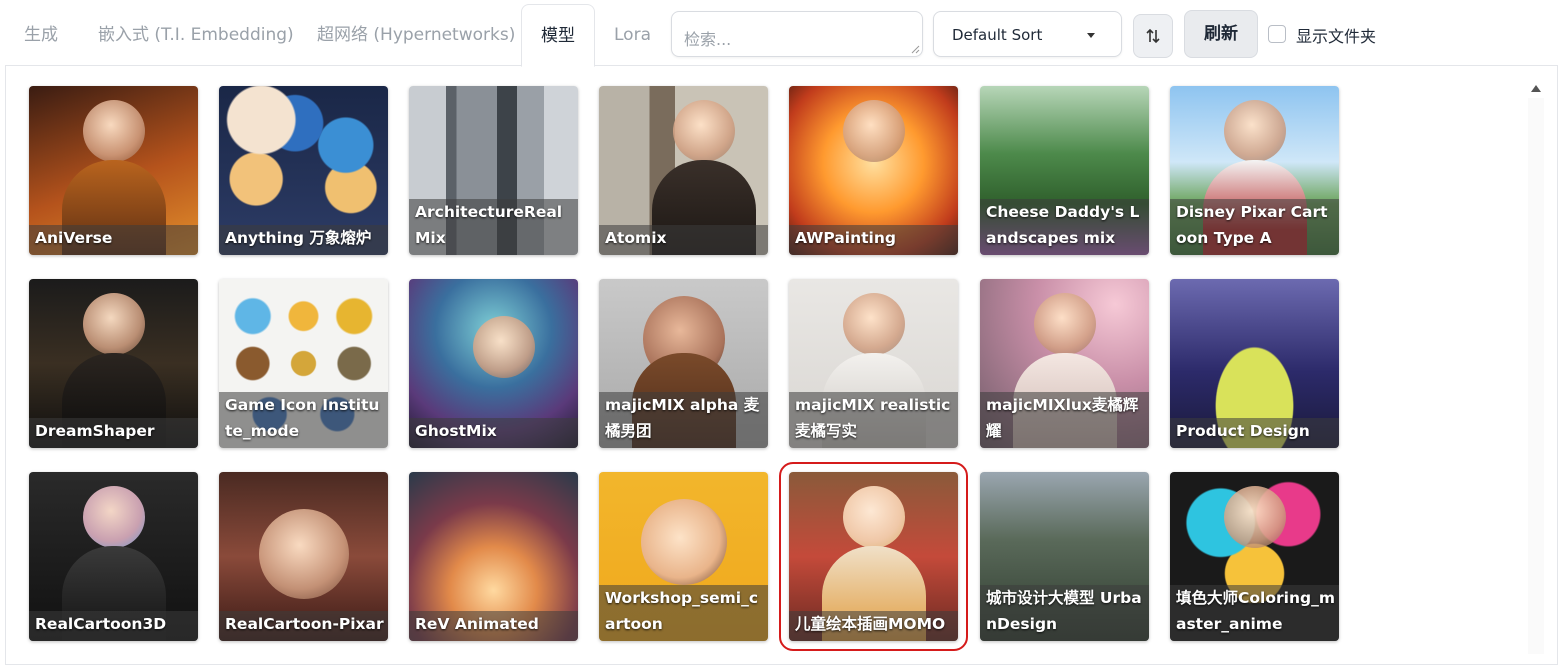 This screenshot has width=1566, height=665. What do you see at coordinates (303, 240) in the screenshot?
I see `model-card-label: Anything 万象熔炉` at bounding box center [303, 240].